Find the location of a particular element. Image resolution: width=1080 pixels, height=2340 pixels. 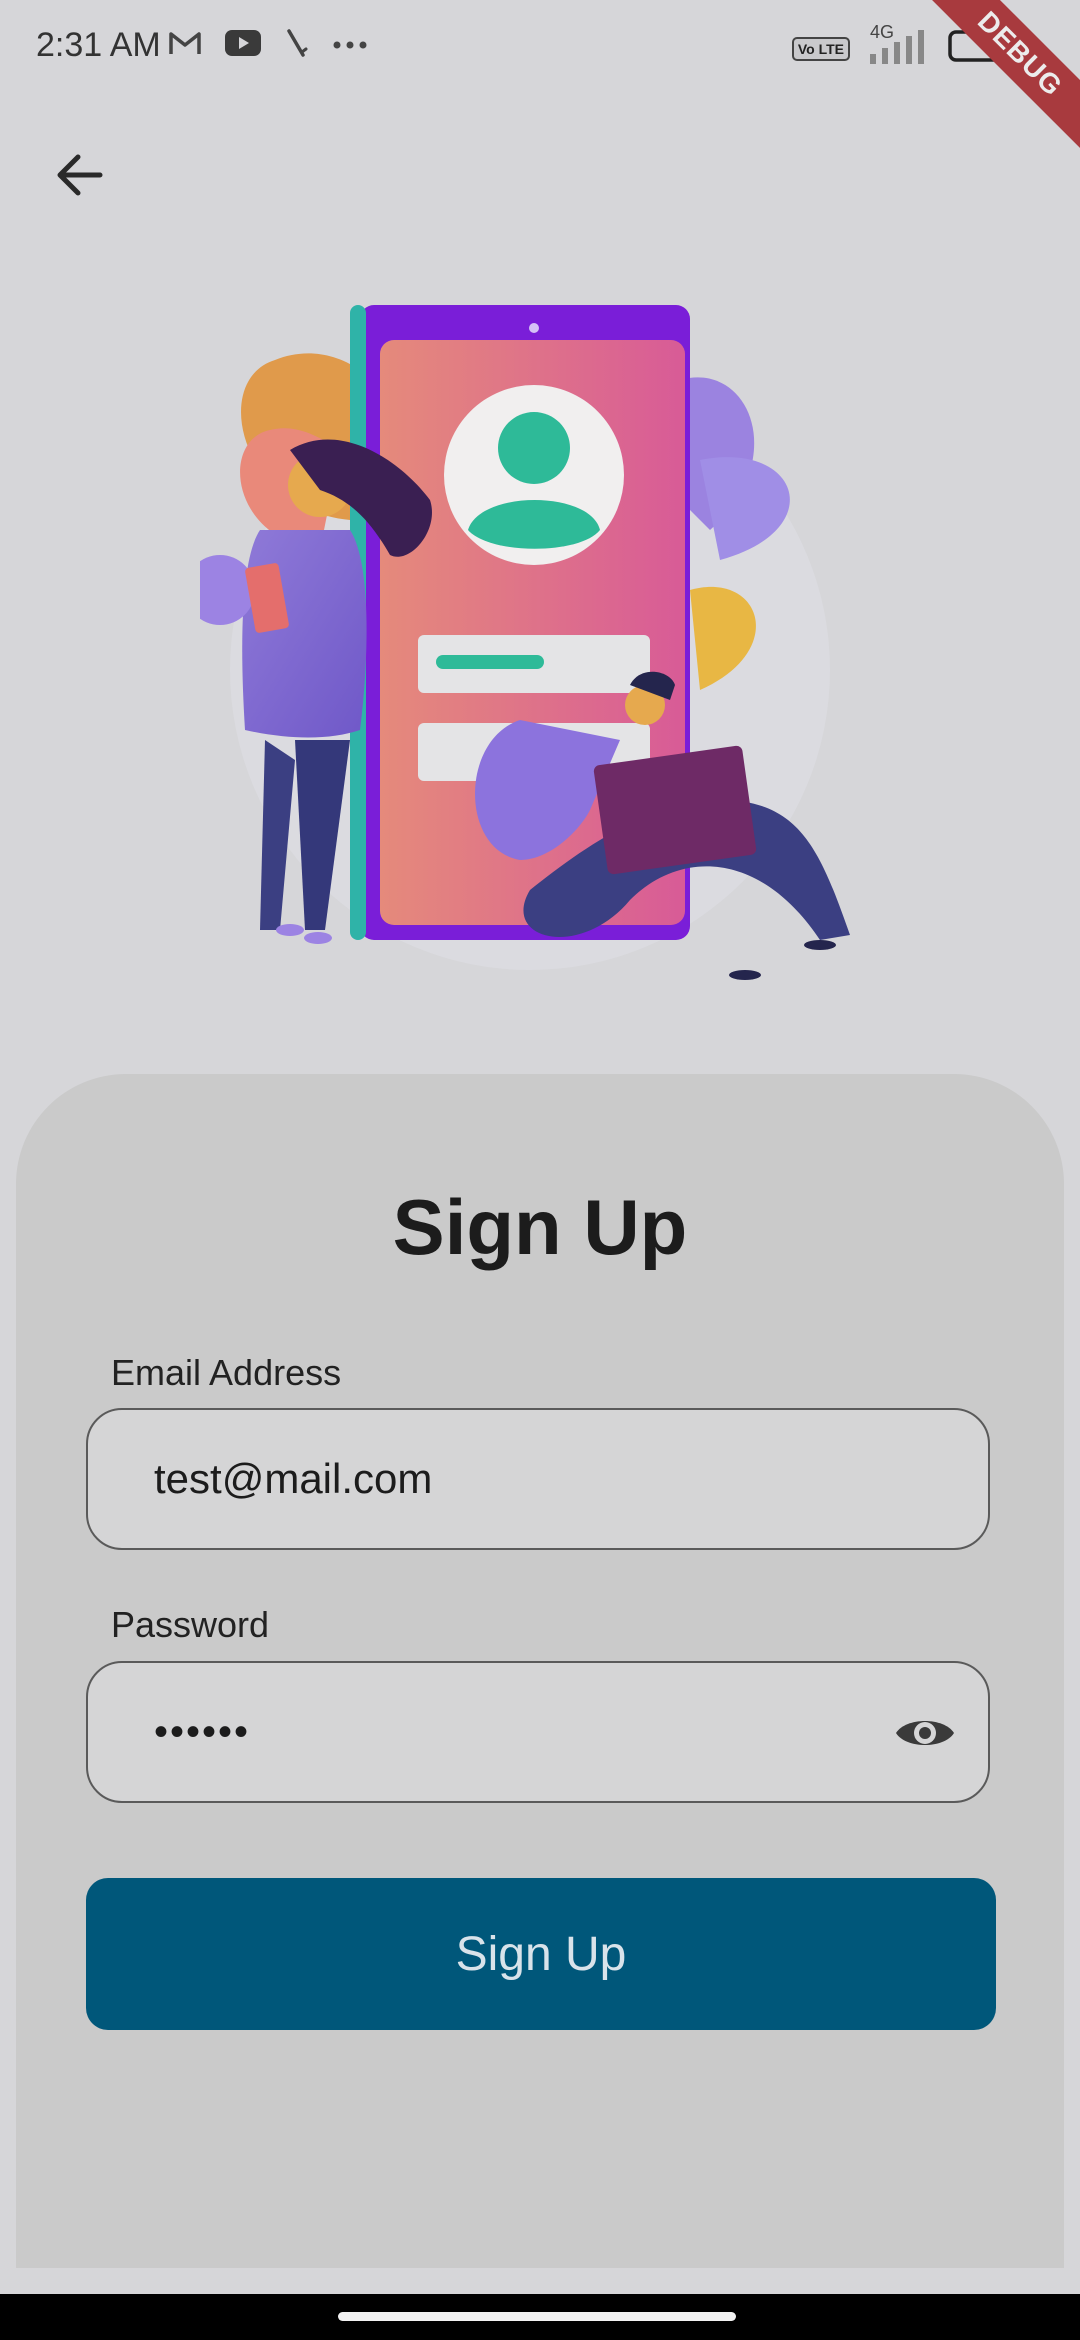

back-button is located at coordinates (79, 177).